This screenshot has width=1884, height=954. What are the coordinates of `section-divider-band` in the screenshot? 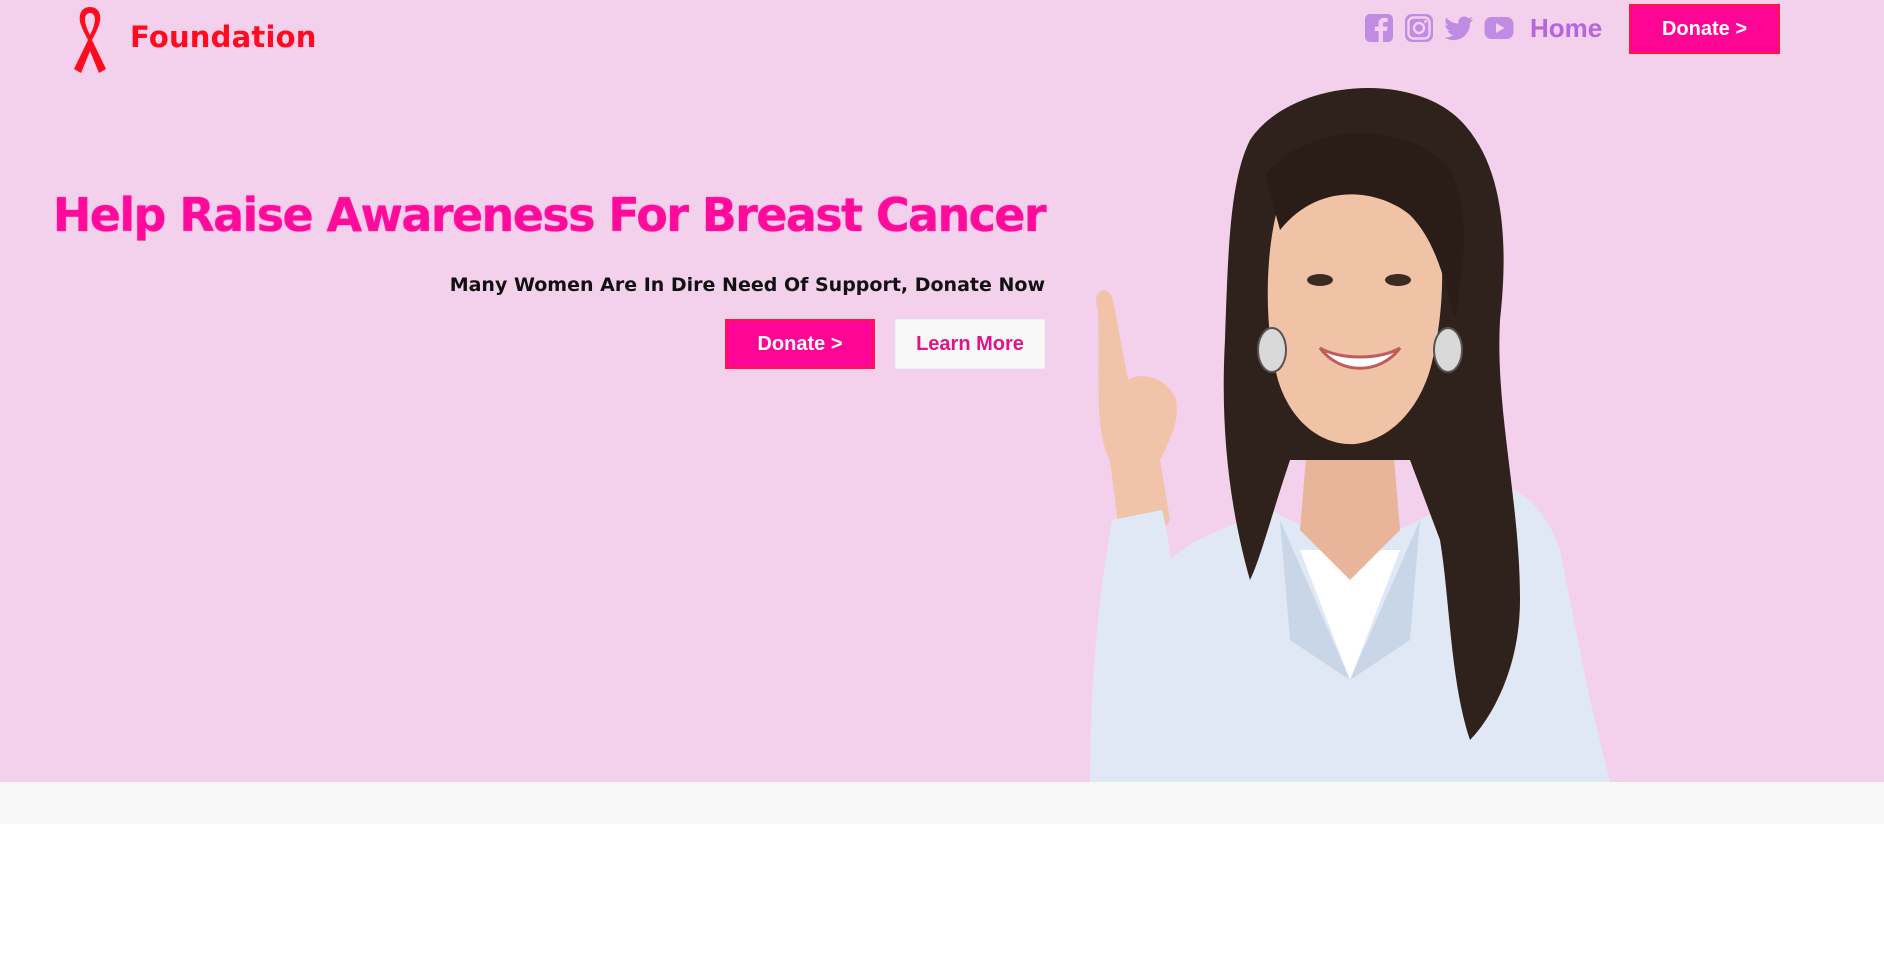 It's located at (942, 803).